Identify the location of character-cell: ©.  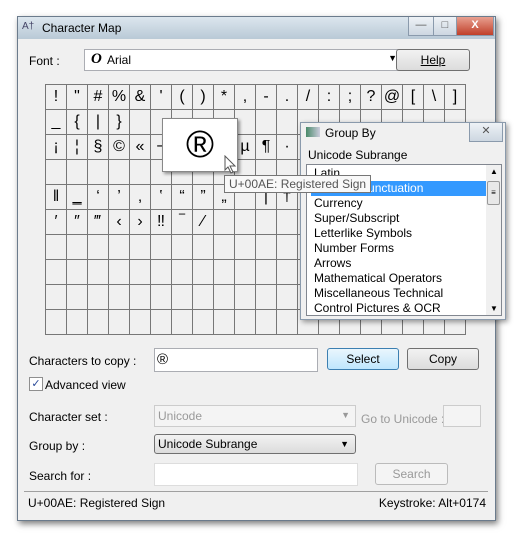
(119, 147).